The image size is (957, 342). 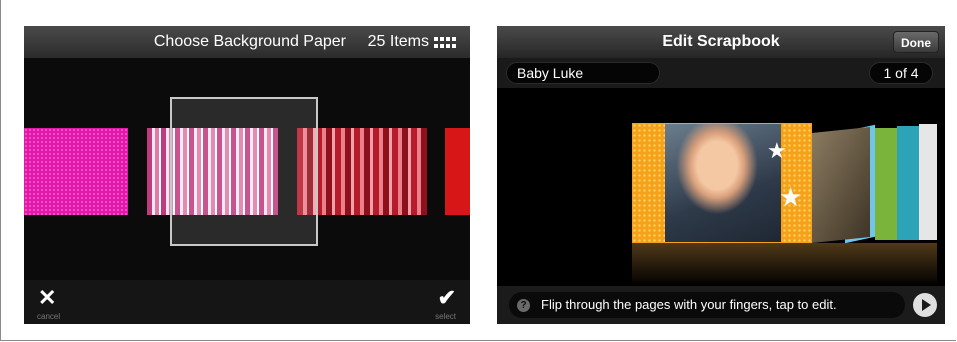 I want to click on top-bar: Edit Scrapbook Done, so click(x=721, y=42).